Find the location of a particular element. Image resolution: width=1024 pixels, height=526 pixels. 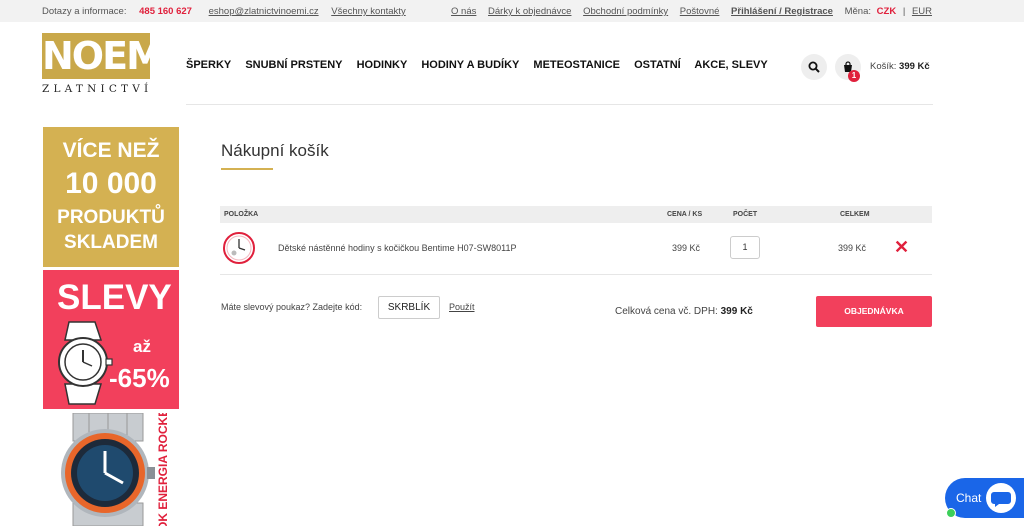

chat-bubble-icon is located at coordinates (1001, 498).